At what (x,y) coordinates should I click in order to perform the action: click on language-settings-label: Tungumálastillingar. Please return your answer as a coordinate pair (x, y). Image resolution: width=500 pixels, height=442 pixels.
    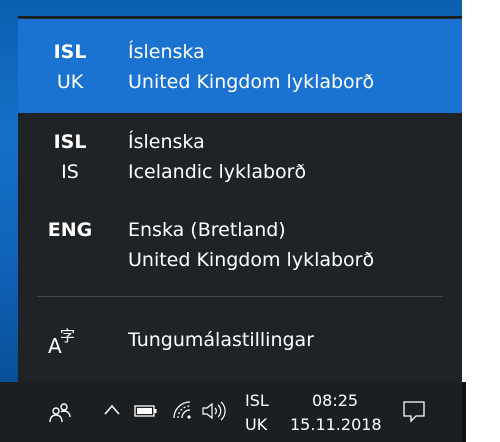
    Looking at the image, I should click on (221, 340).